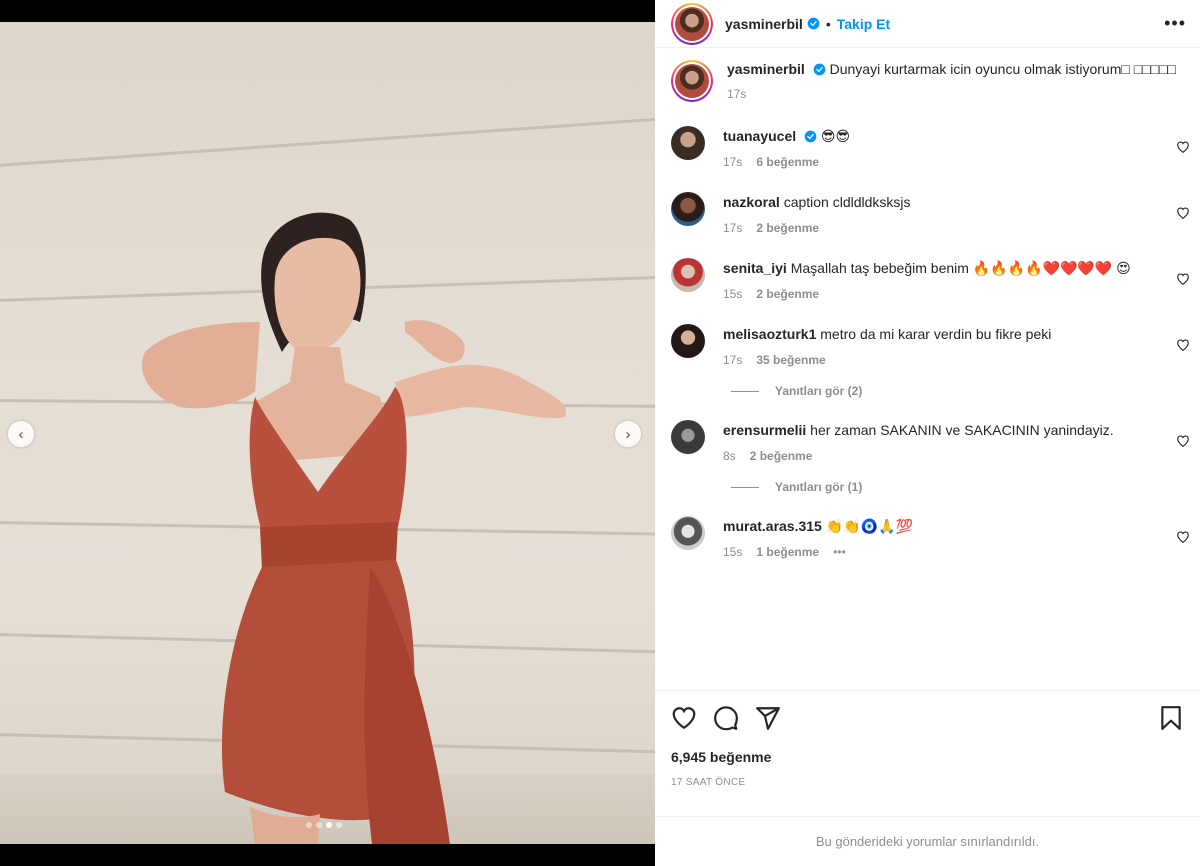  What do you see at coordinates (930, 539) in the screenshot?
I see `comment-item: murat.aras.315 👏👏🧿🙏💯 15s 1 beğenme •••` at bounding box center [930, 539].